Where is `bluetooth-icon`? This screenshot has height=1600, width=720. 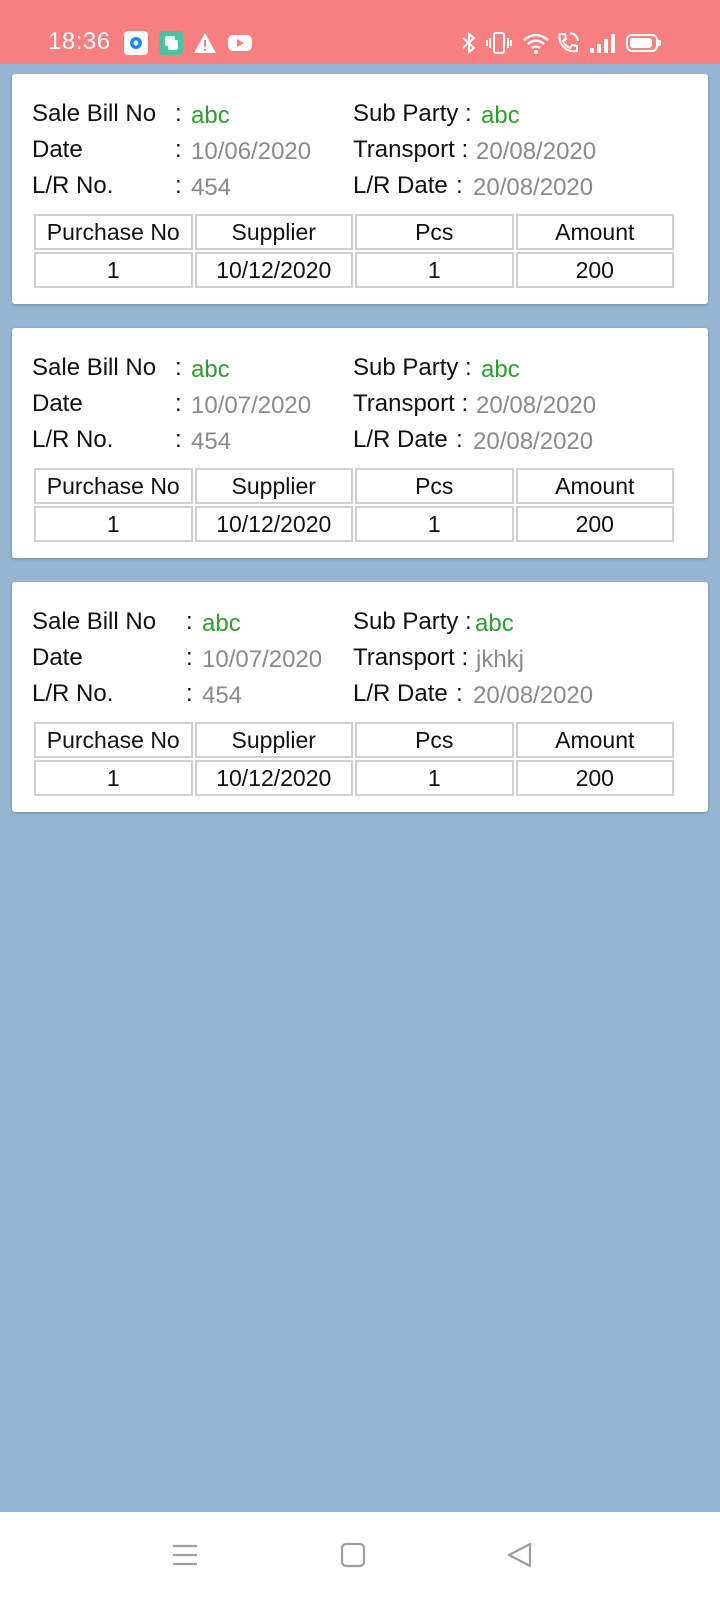 bluetooth-icon is located at coordinates (469, 45).